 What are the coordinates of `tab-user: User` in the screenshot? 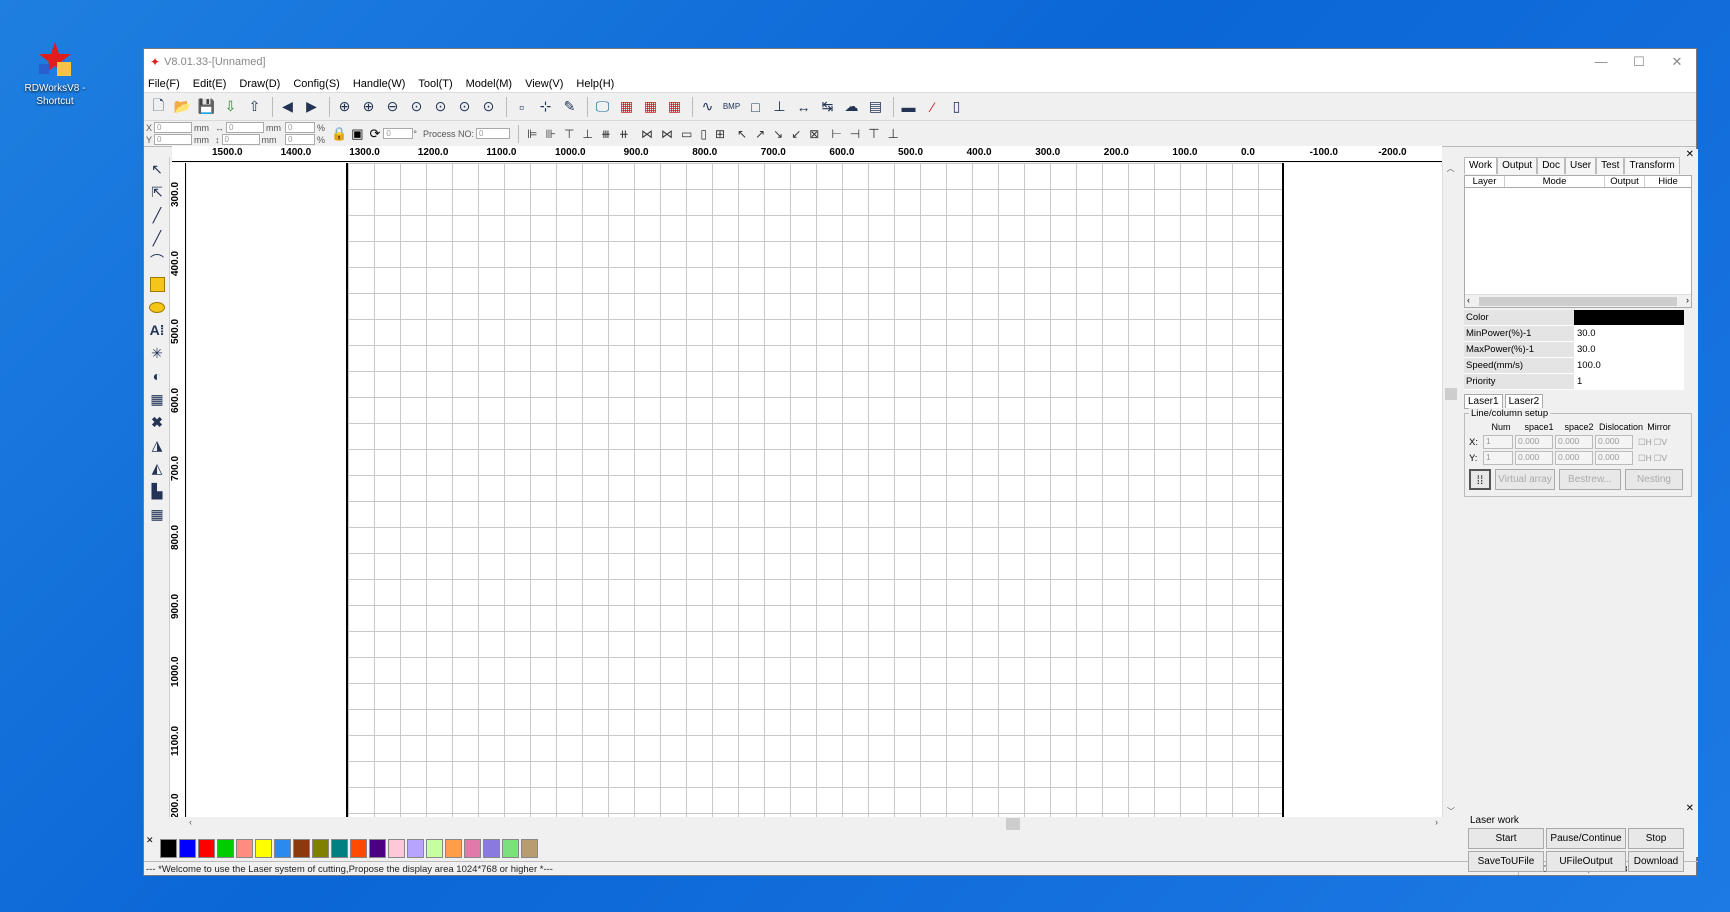 It's located at (1580, 165).